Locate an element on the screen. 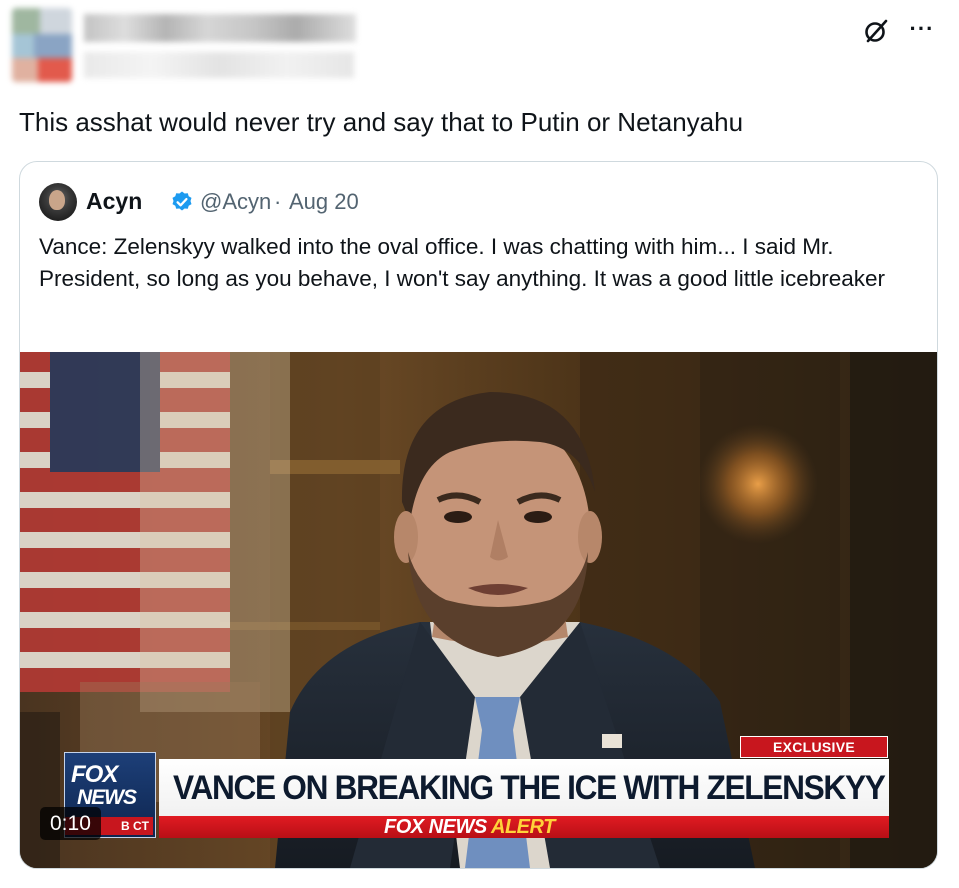 The width and height of the screenshot is (959, 888). exclusive-tag: EXCLUSIVE is located at coordinates (814, 747).